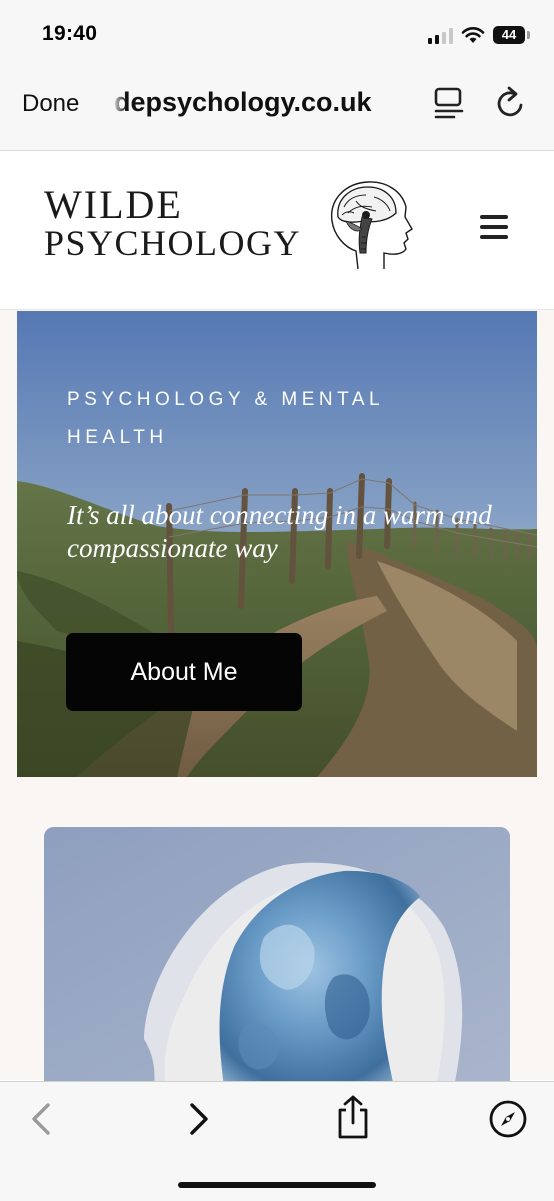 The height and width of the screenshot is (1201, 554). Describe the element at coordinates (508, 1119) in the screenshot. I see `compass-icon` at that location.